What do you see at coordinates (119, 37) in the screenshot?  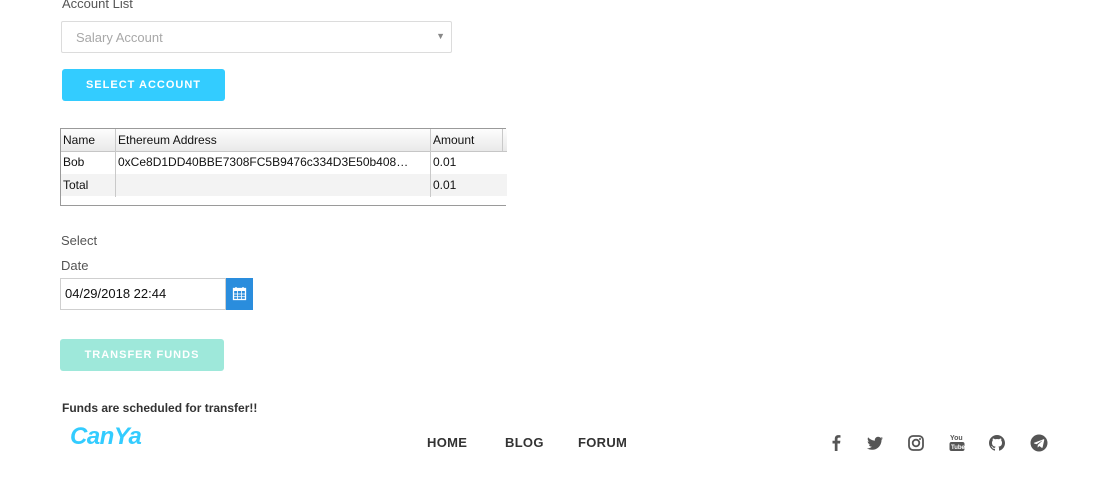 I see `account-select-value: Salary Account` at bounding box center [119, 37].